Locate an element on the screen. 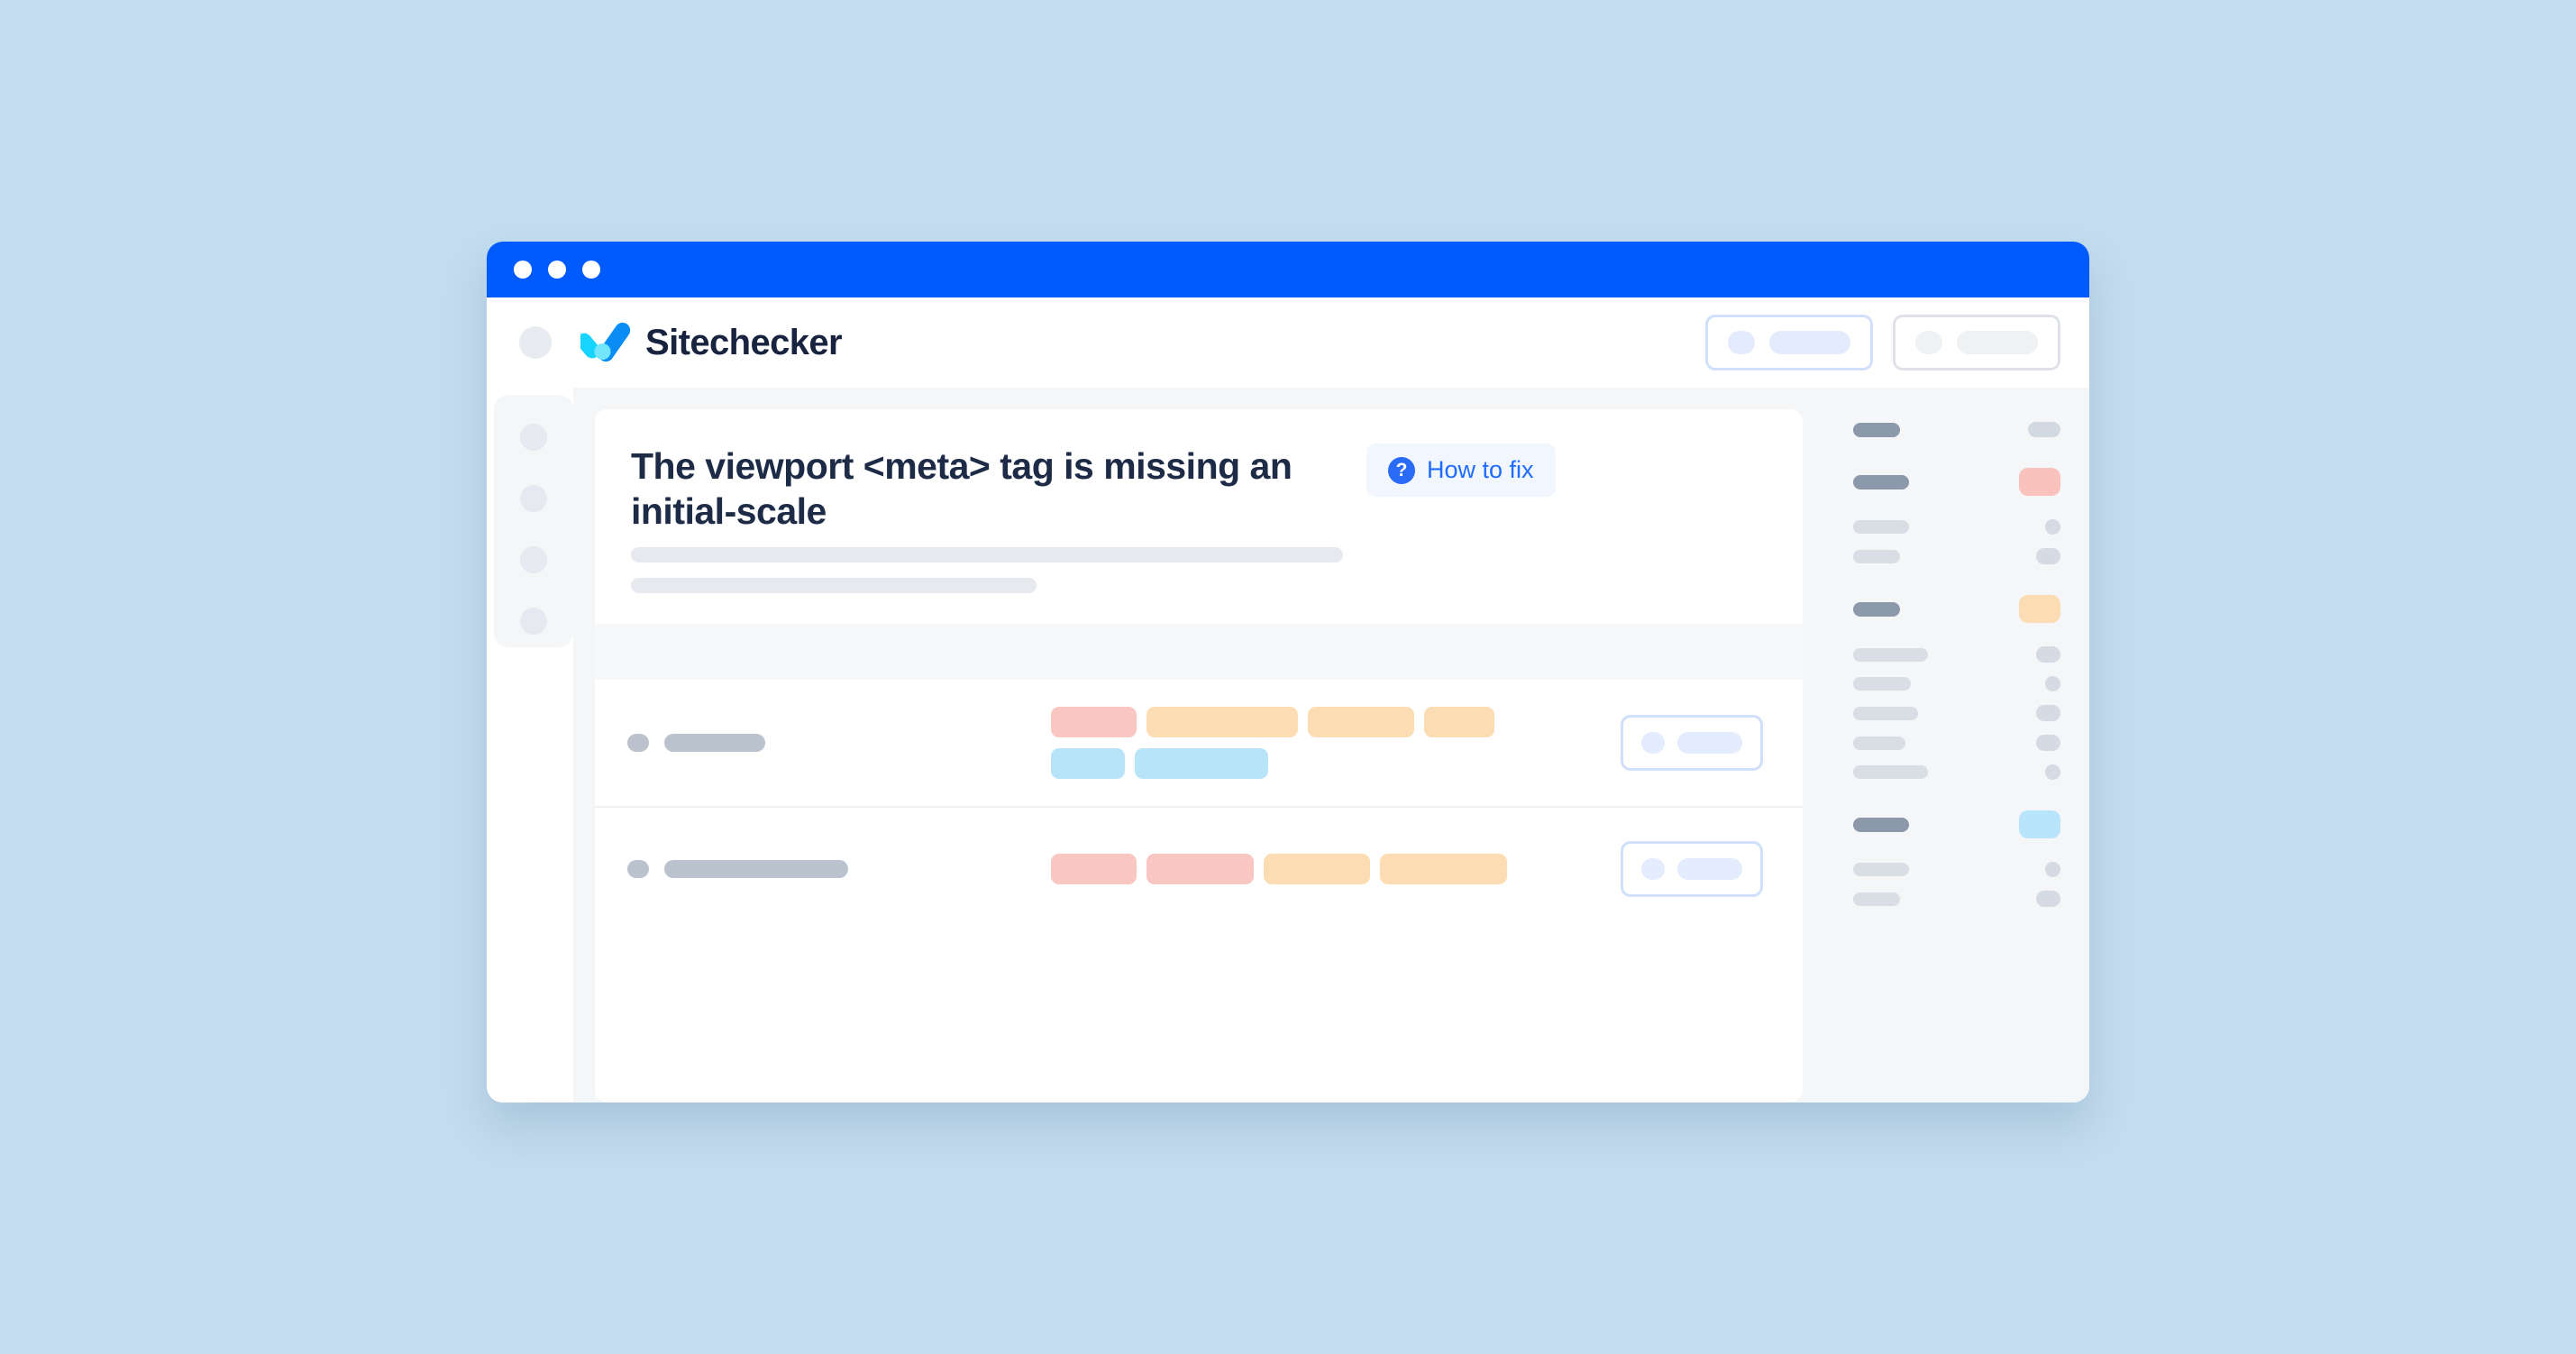 Image resolution: width=2576 pixels, height=1354 pixels. window-close-dot is located at coordinates (523, 270).